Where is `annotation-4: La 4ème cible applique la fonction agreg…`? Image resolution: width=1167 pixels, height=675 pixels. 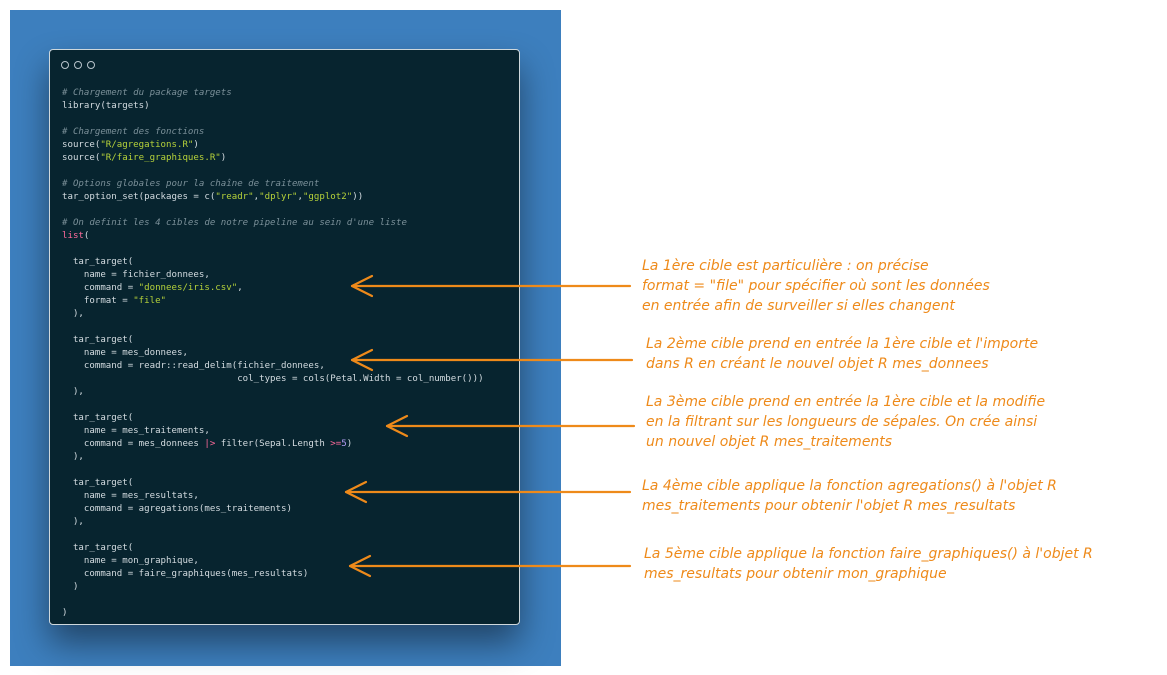
annotation-4: La 4ème cible applique la fonction agreg… is located at coordinates (849, 496).